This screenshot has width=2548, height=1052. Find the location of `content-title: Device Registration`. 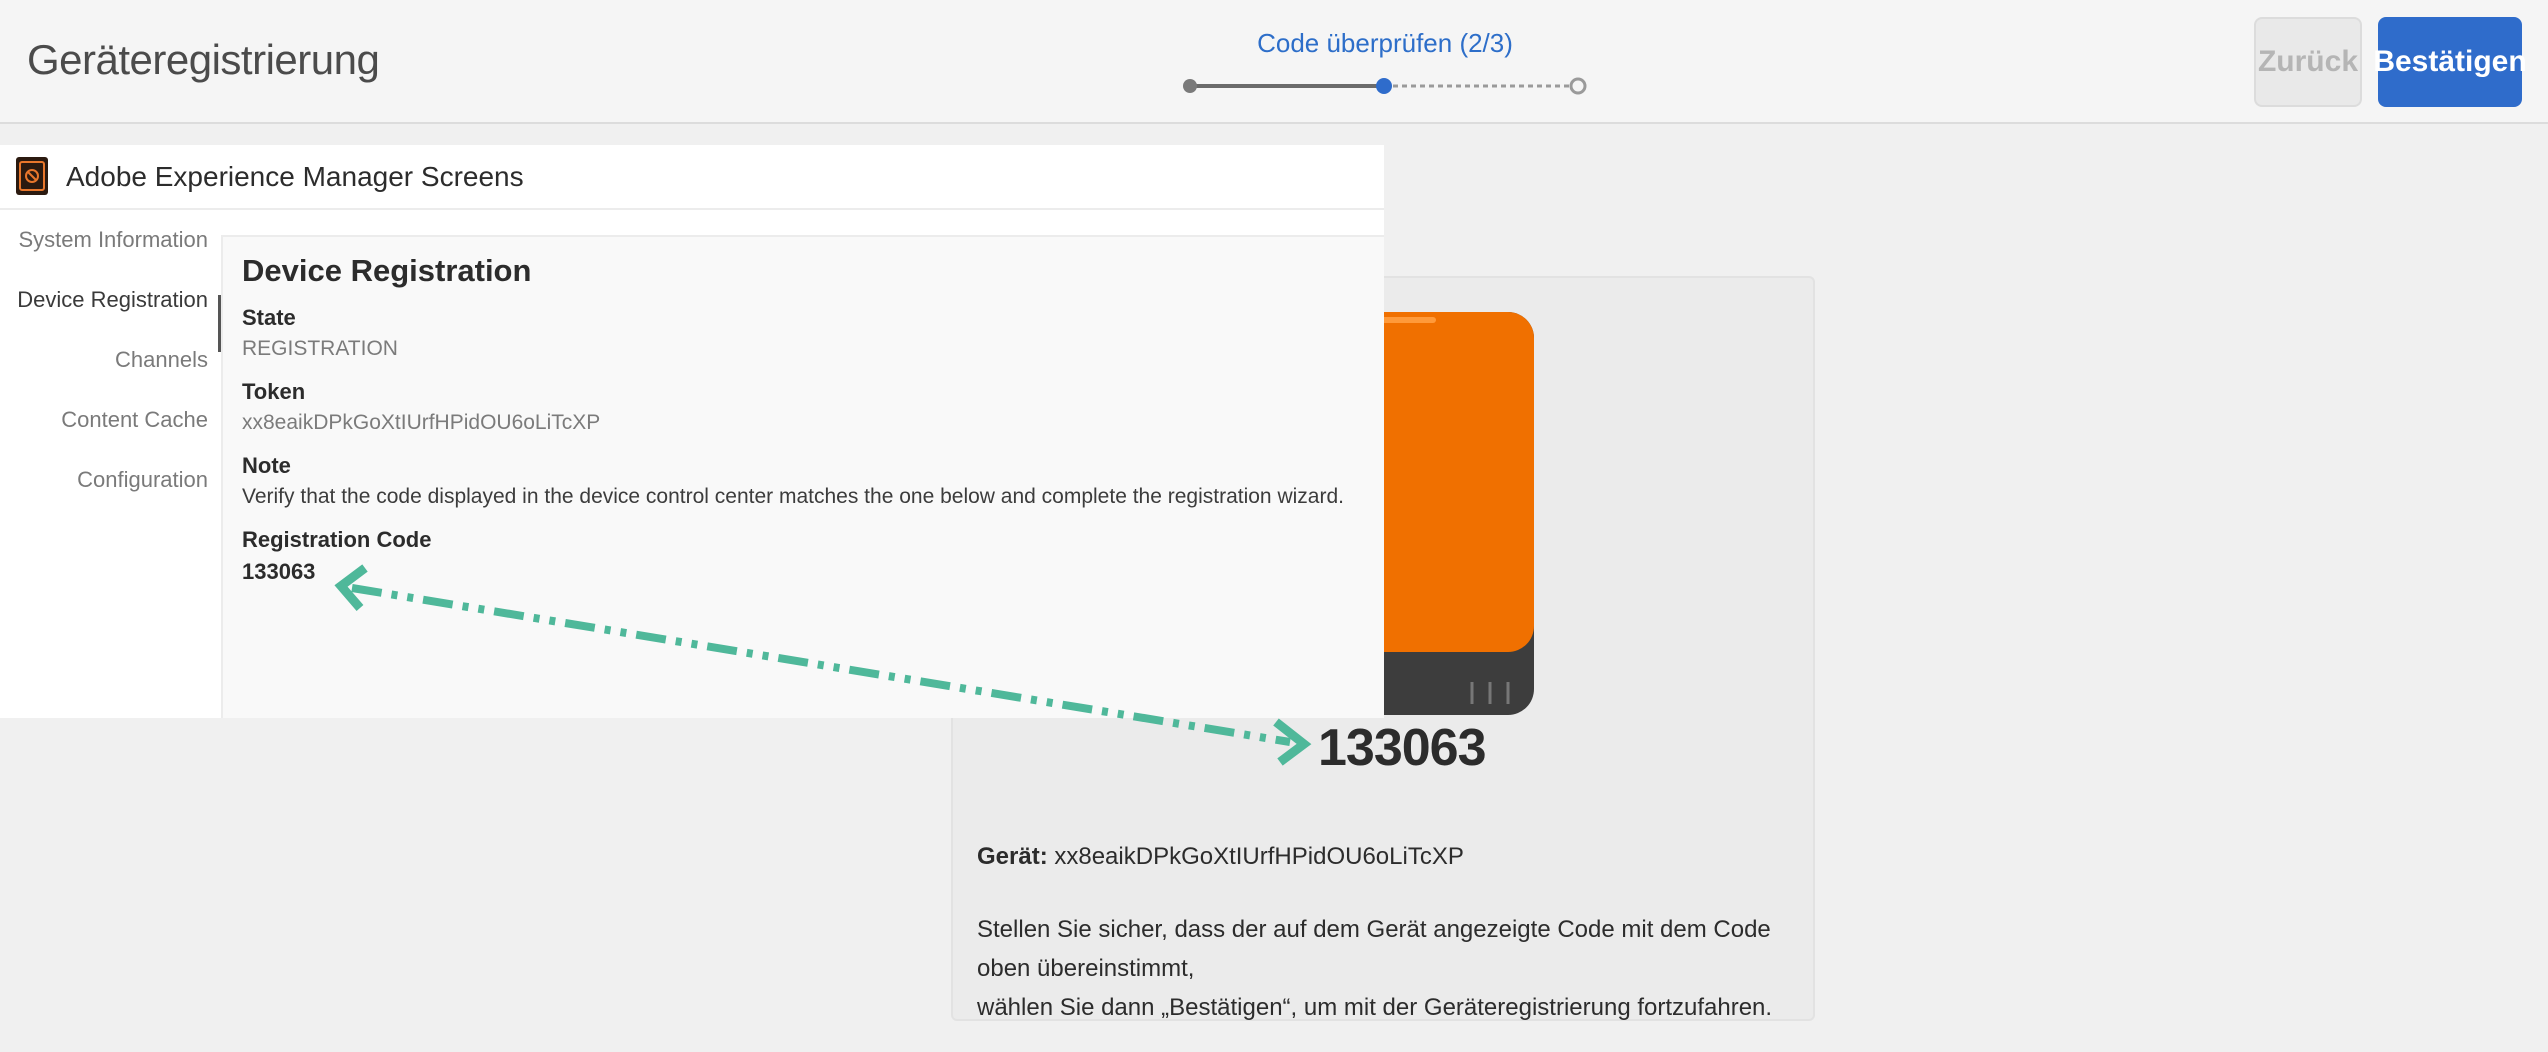

content-title: Device Registration is located at coordinates (387, 270).